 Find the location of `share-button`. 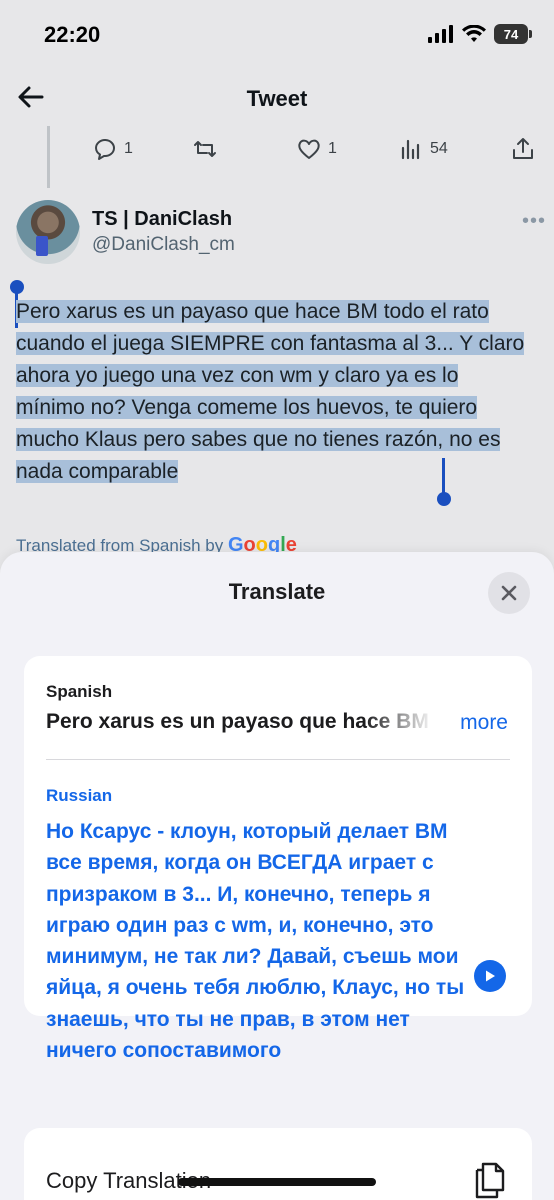

share-button is located at coordinates (523, 149).